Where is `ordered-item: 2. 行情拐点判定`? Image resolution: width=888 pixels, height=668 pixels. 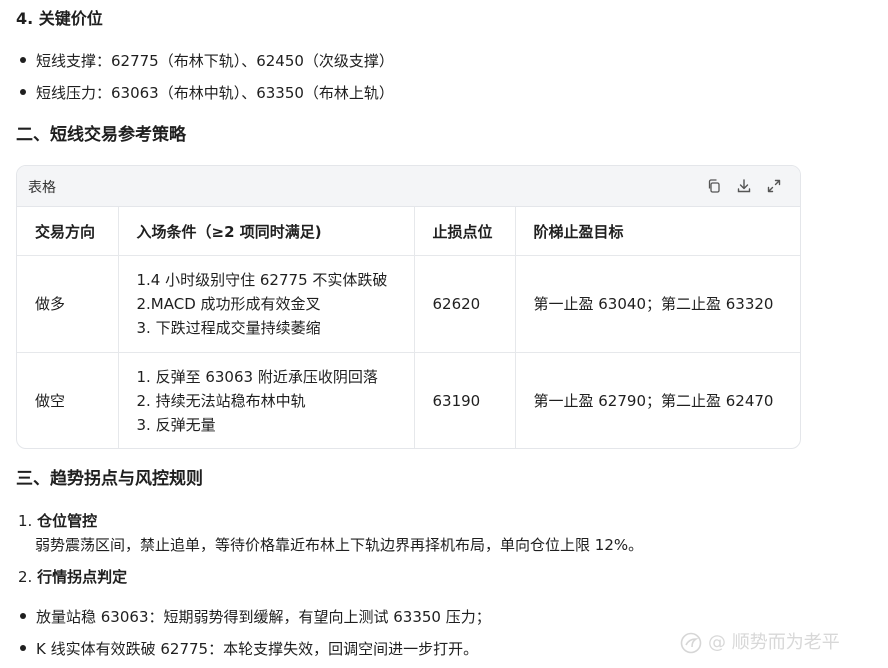 ordered-item: 2. 行情拐点判定 is located at coordinates (72, 577).